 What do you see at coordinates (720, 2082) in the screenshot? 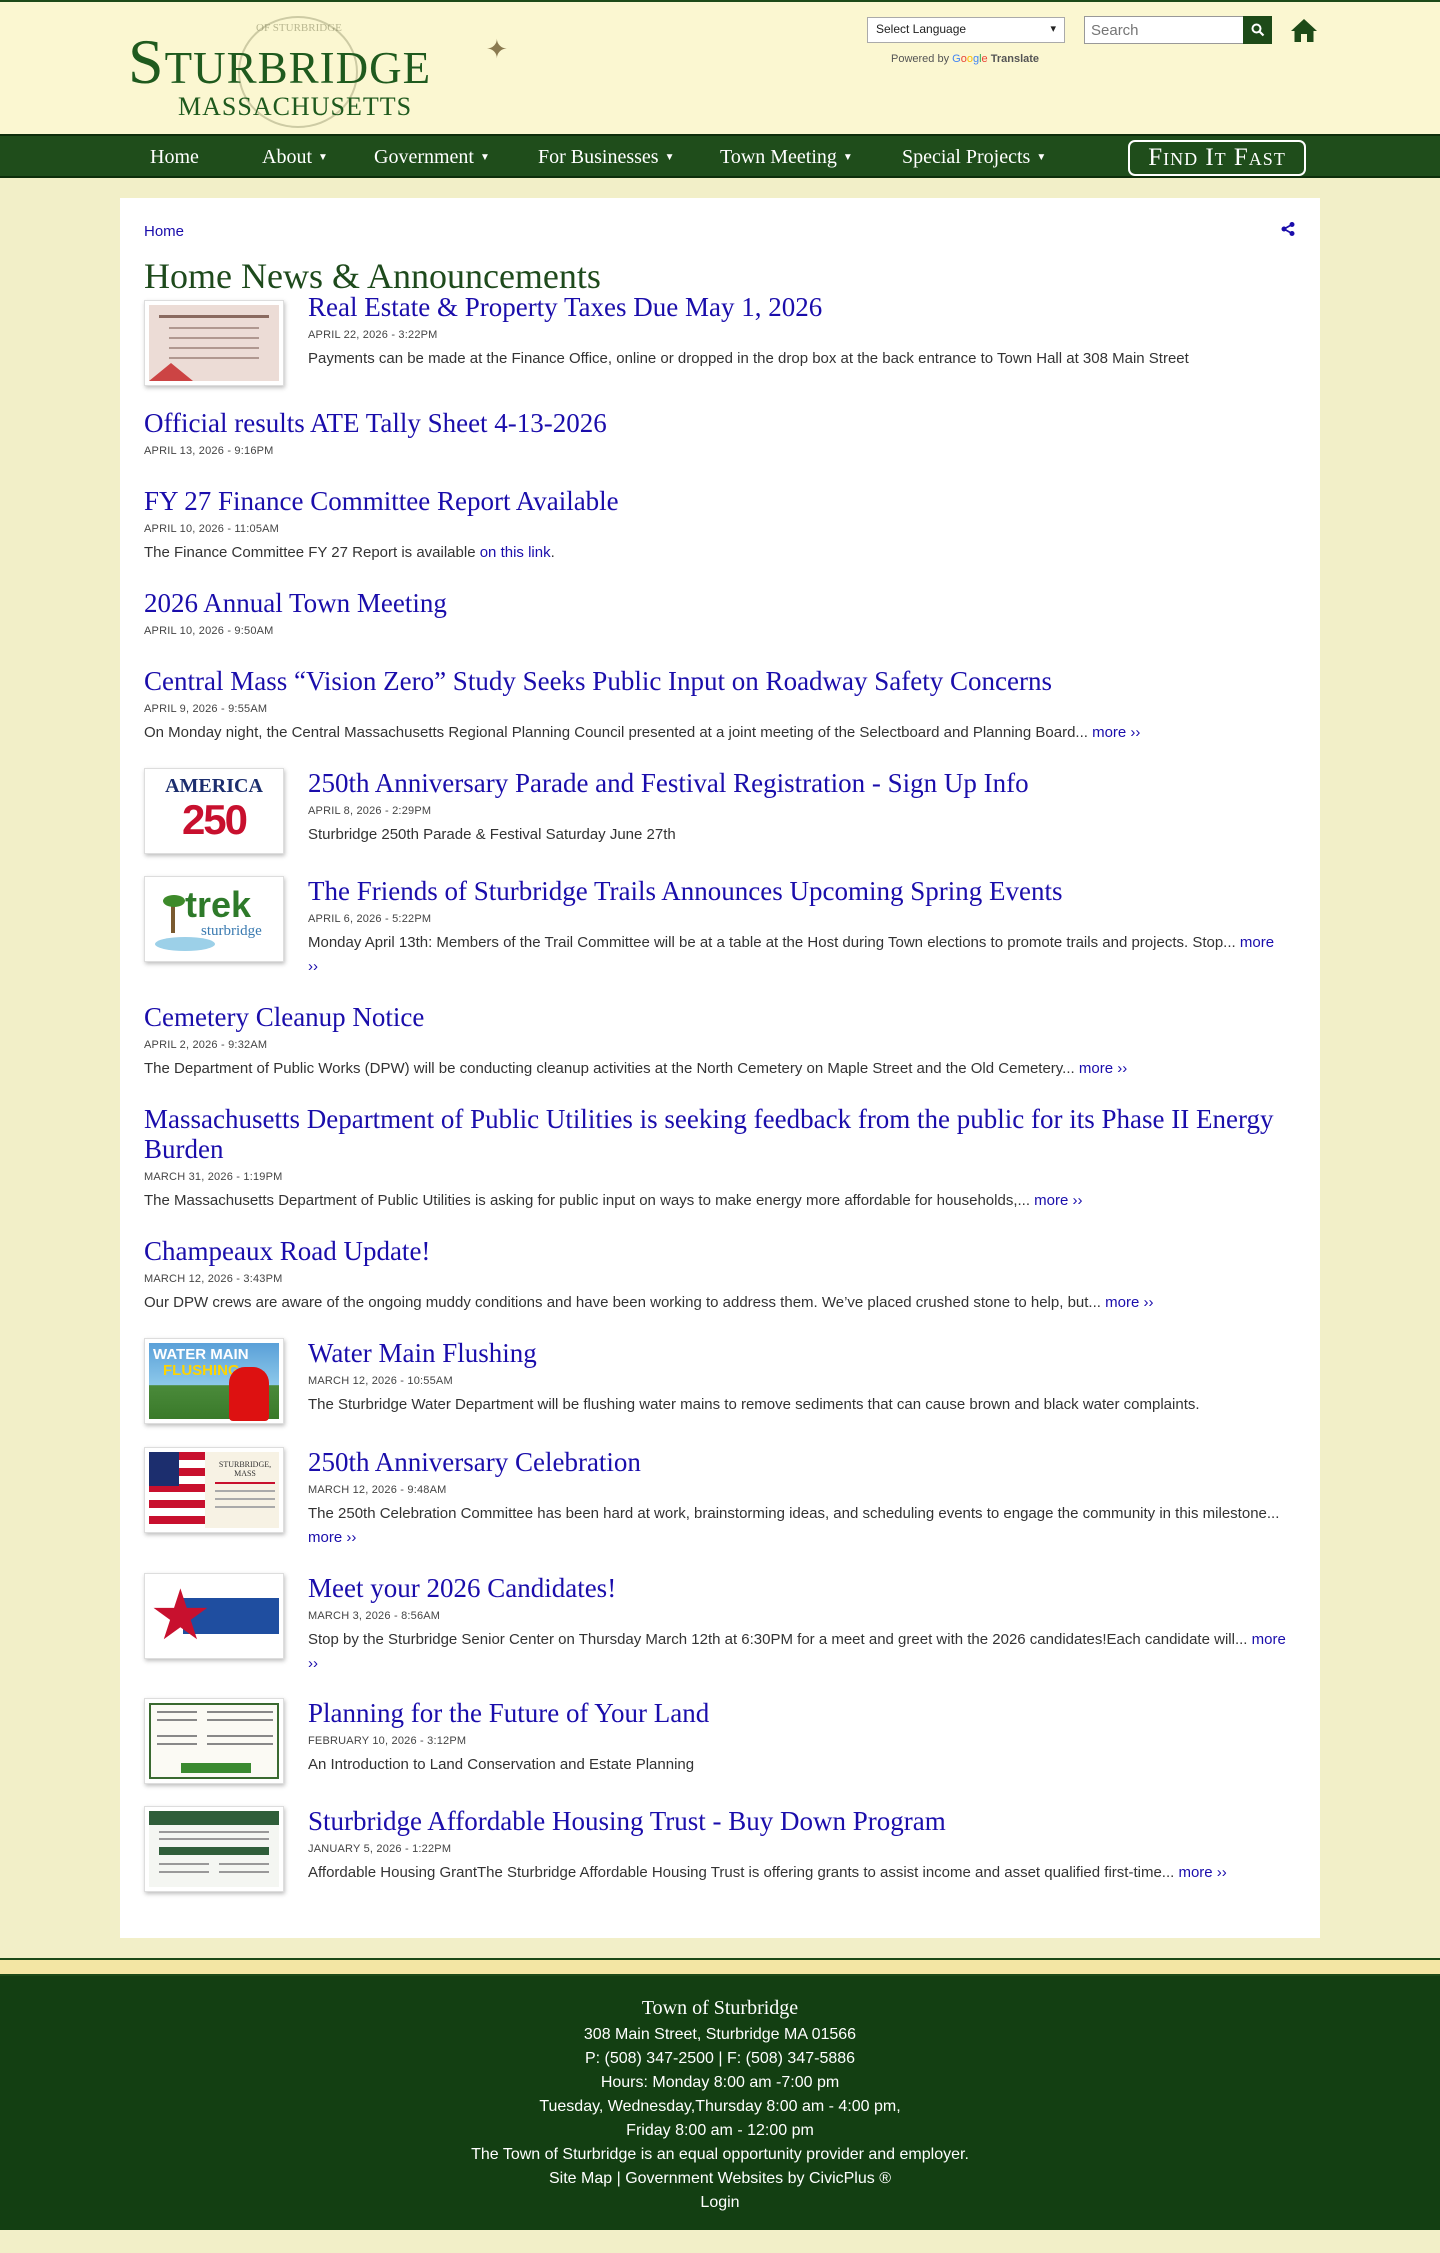
I see `footer-hours-monday: Hours: Monday 8:00 am -7:00 pm` at bounding box center [720, 2082].